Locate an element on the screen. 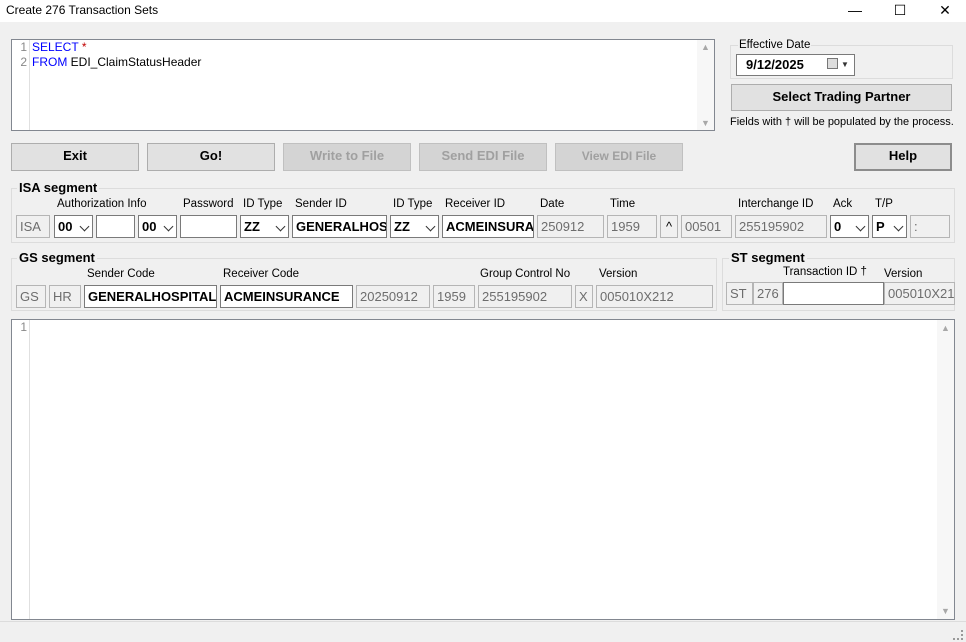  sender-id-type-select: ZZ is located at coordinates (264, 226).